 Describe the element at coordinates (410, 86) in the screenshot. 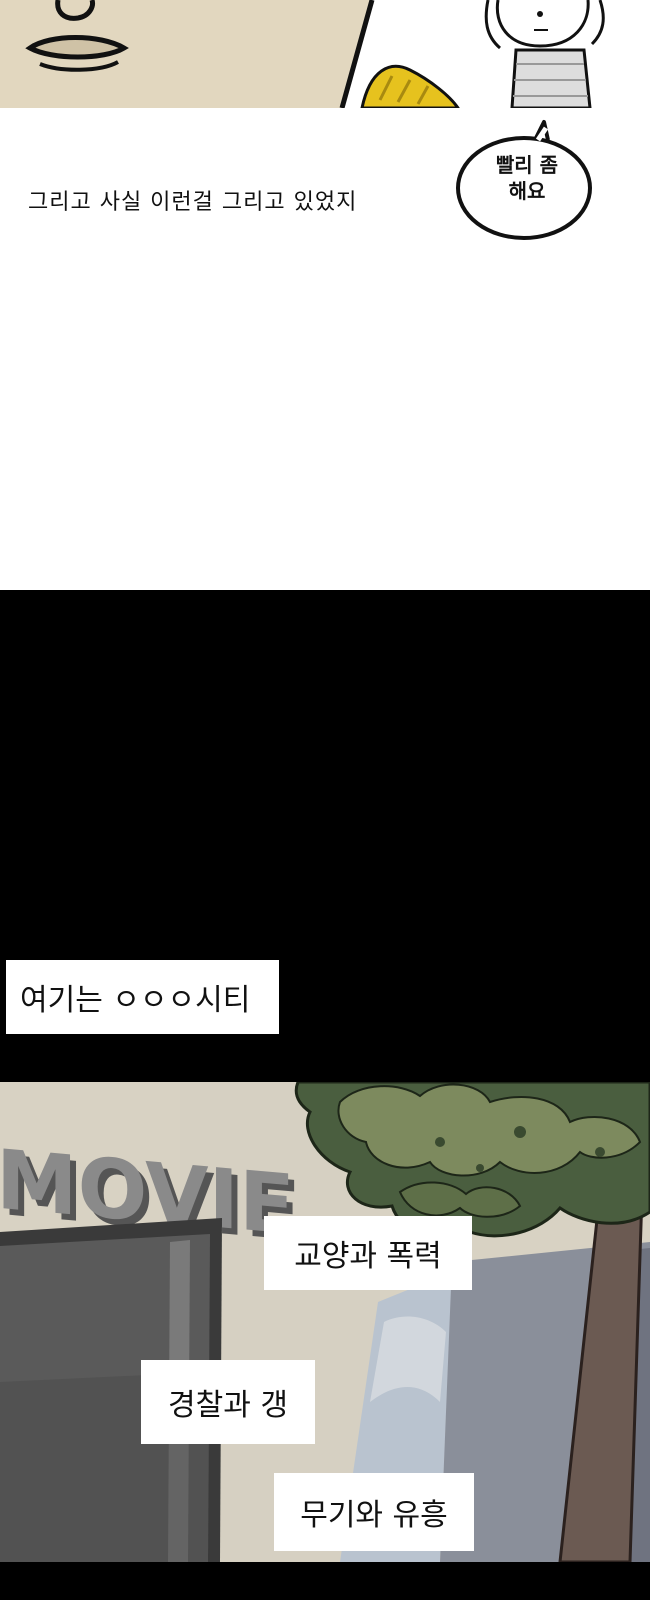

I see `yellow-hair` at that location.